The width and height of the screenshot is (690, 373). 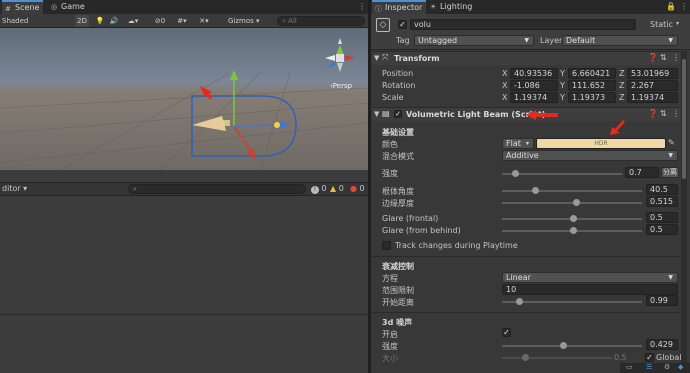 What do you see at coordinates (386, 113) in the screenshot?
I see `script-icon: ▤` at bounding box center [386, 113].